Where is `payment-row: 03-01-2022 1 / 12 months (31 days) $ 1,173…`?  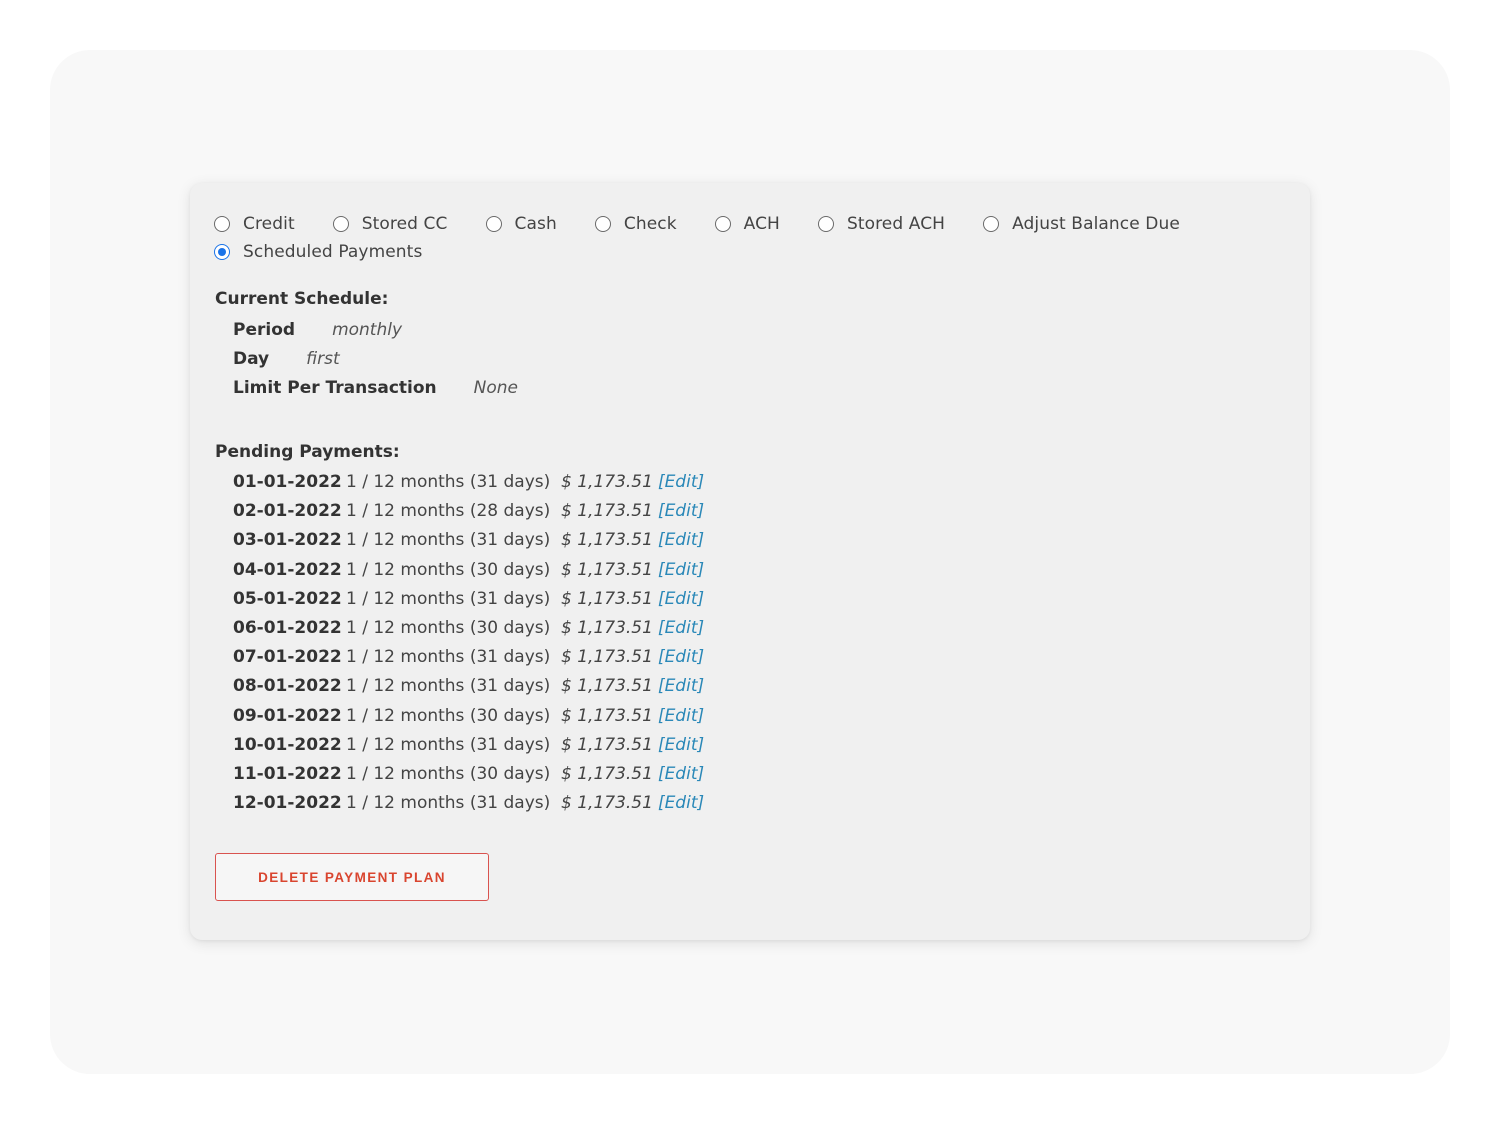
payment-row: 03-01-2022 1 / 12 months (31 days) $ 1,173… is located at coordinates (468, 540).